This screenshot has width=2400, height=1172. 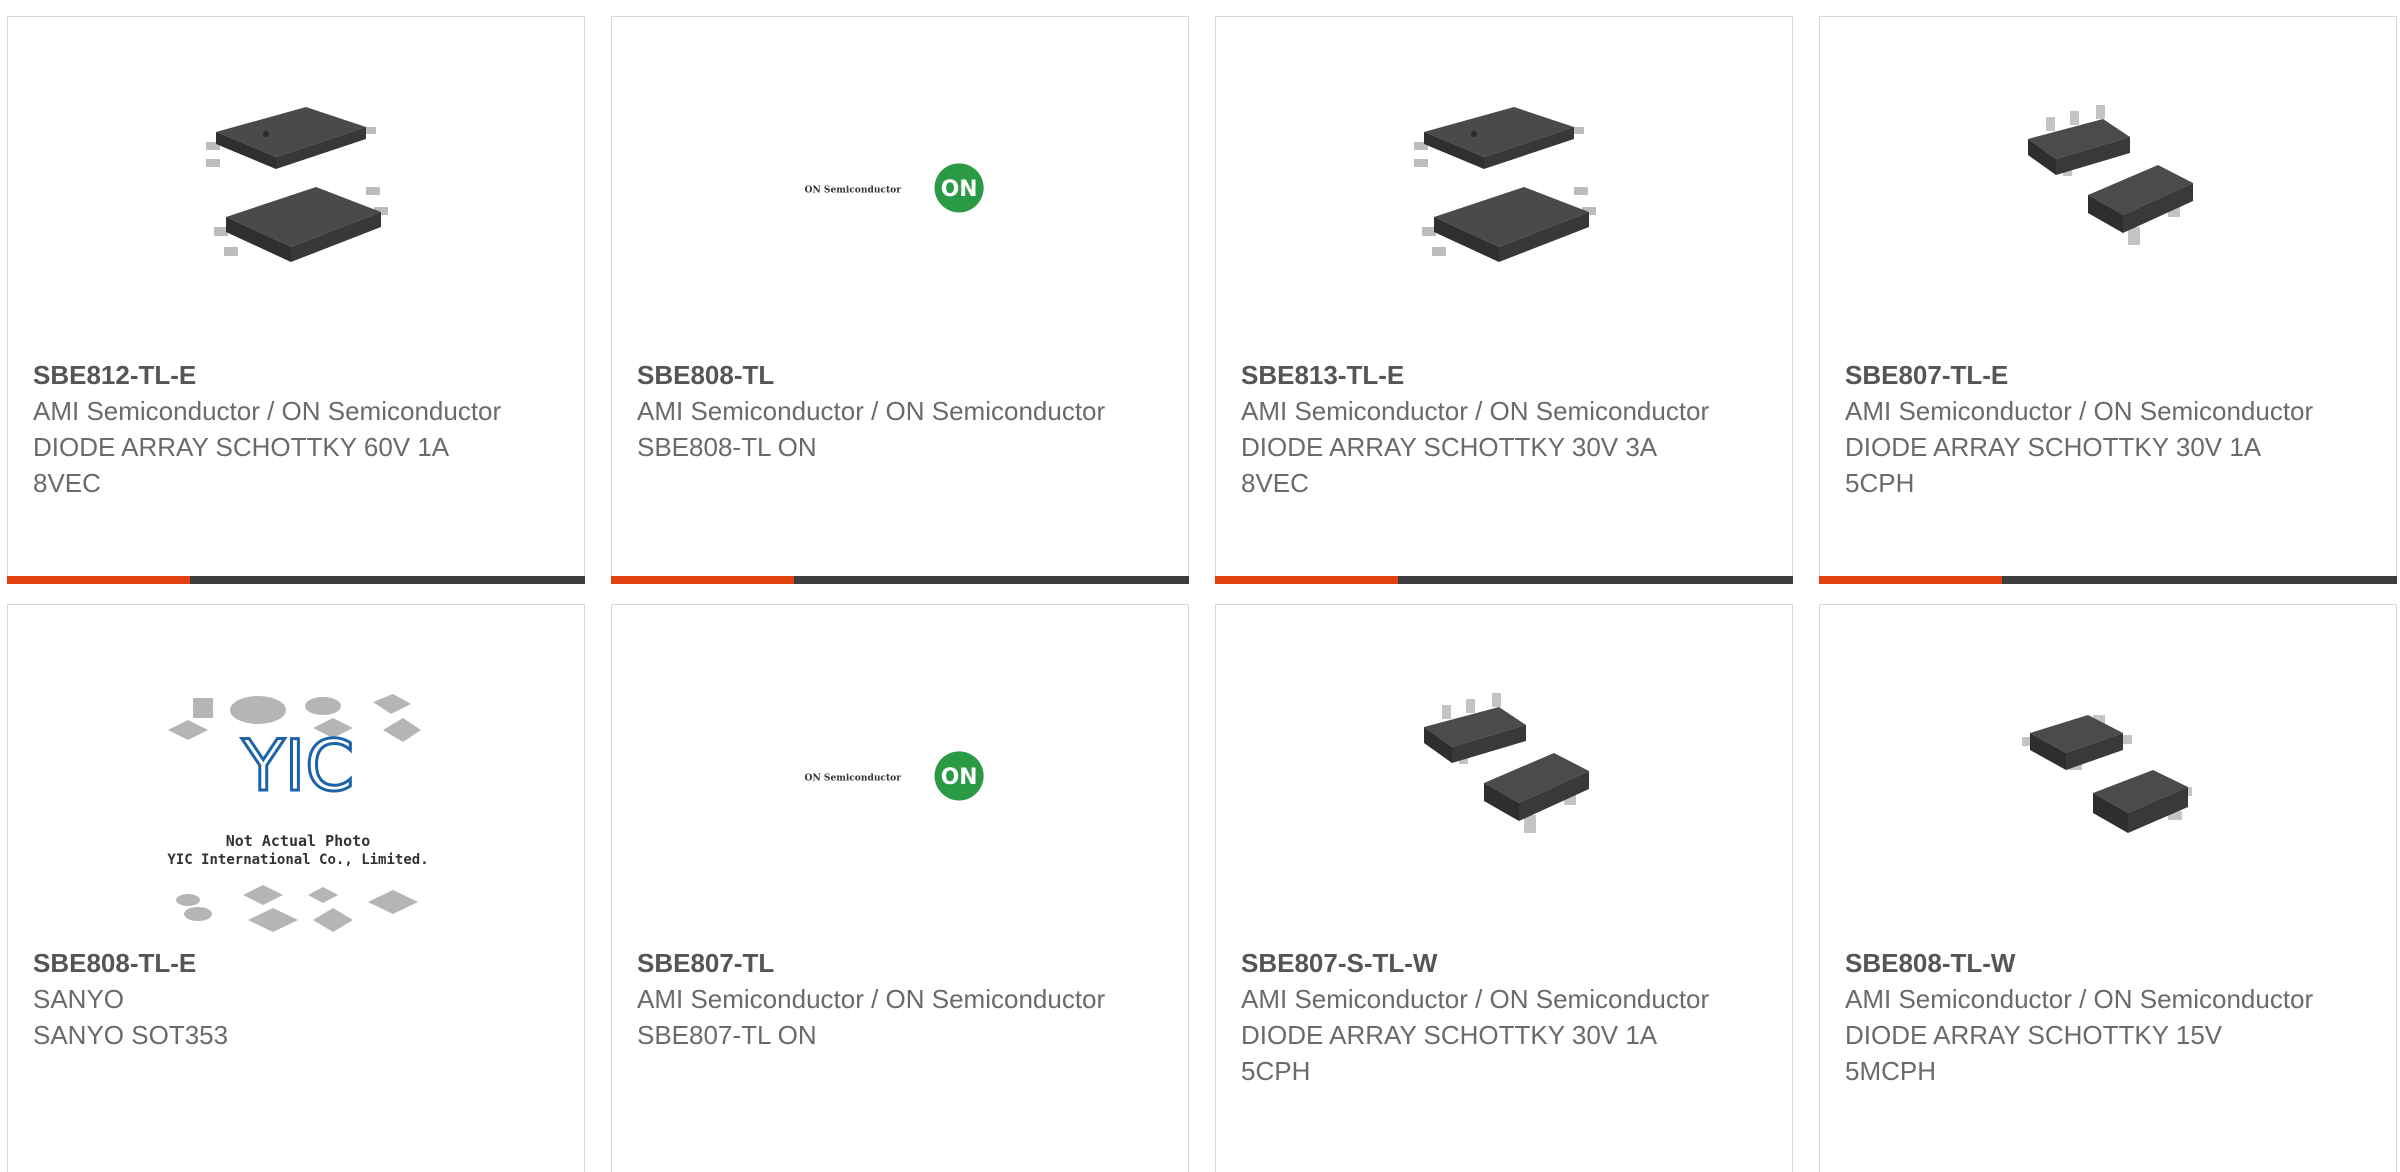 I want to click on description: DIODE ARRAY SCHOTTKY 15V 5MCPH, so click(x=2034, y=1053).